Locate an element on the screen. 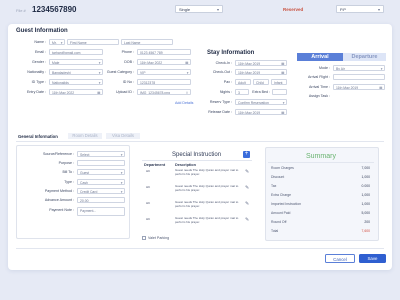 This screenshot has width=400, height=300. first-name-input: First Name is located at coordinates (93, 42).